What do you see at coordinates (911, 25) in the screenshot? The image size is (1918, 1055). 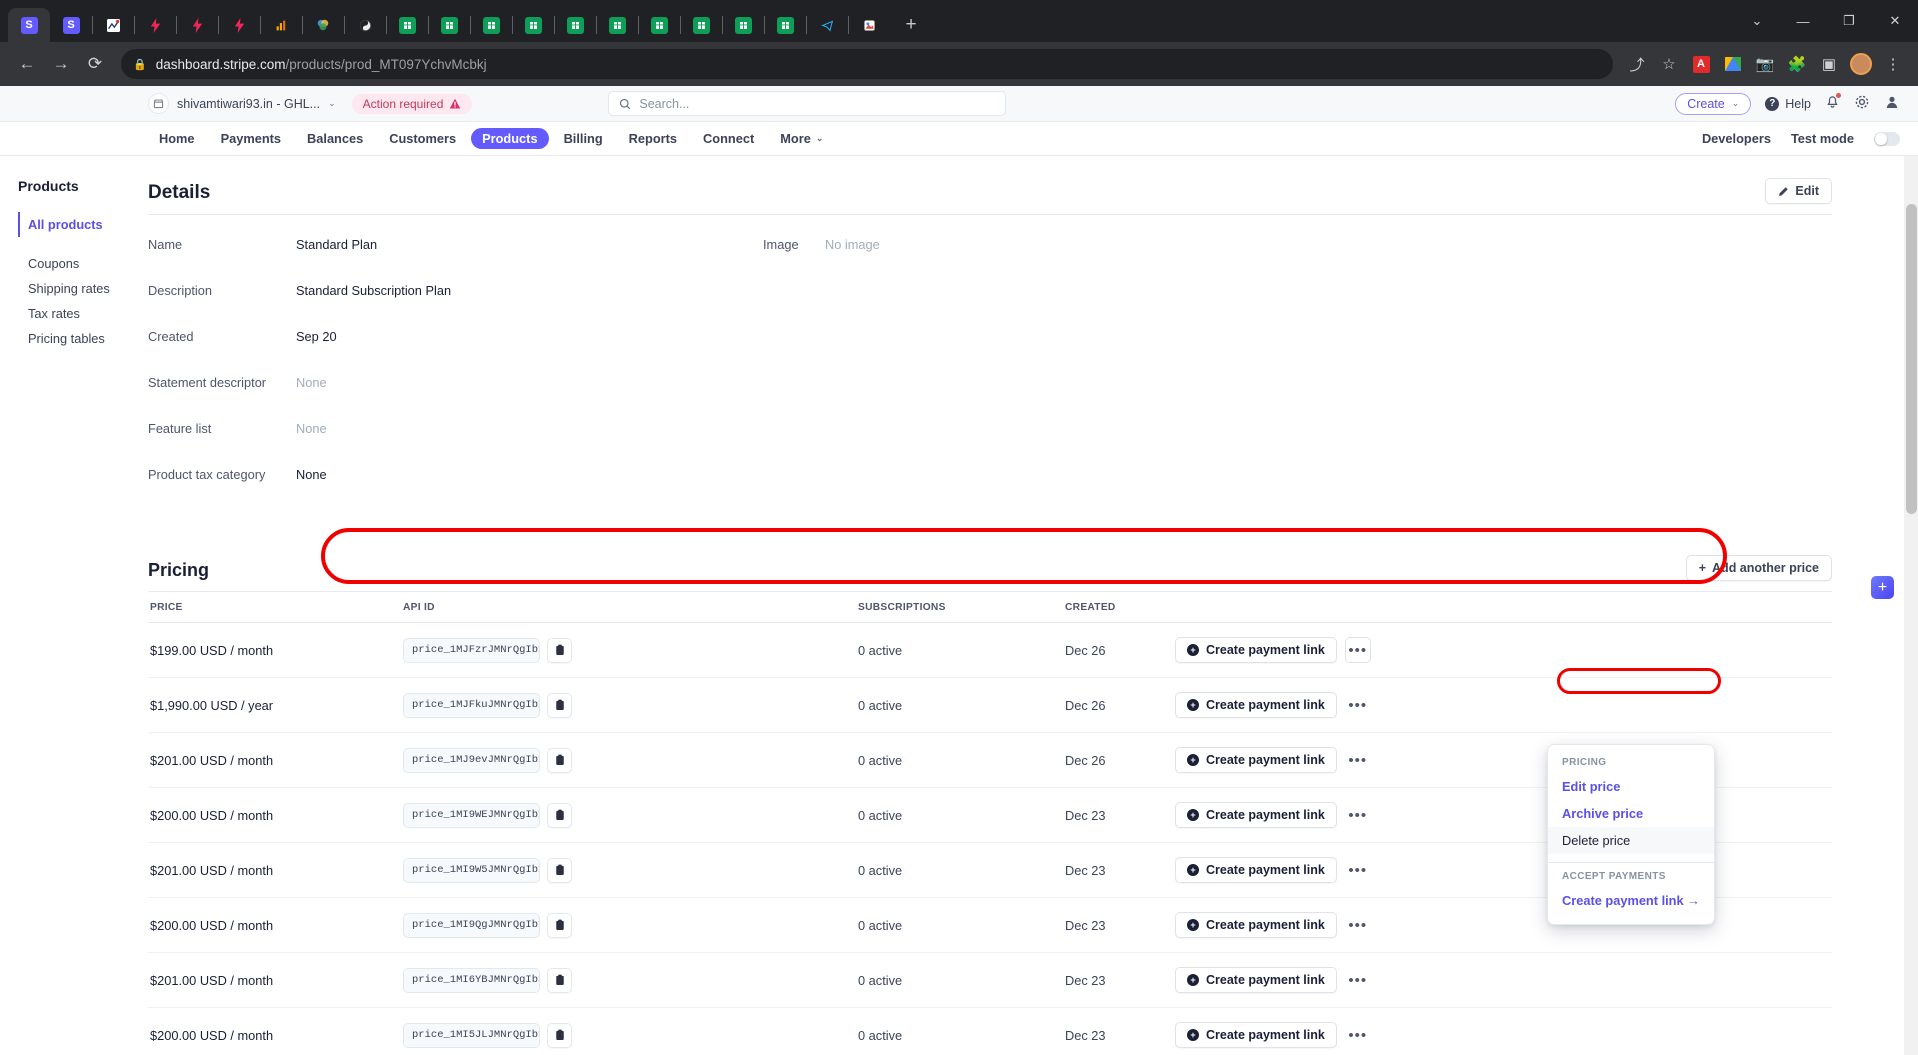 I see `new-tab-button: +` at bounding box center [911, 25].